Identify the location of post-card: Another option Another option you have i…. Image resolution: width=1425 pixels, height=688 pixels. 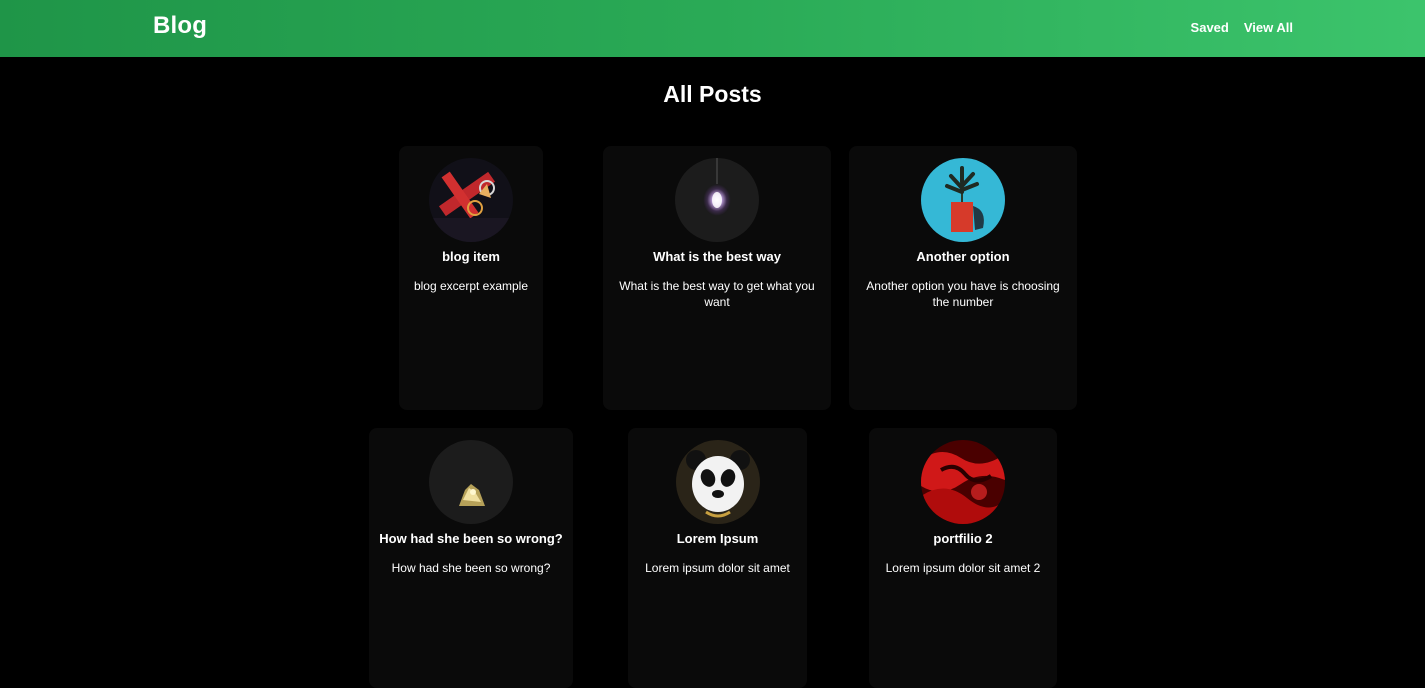
(963, 278).